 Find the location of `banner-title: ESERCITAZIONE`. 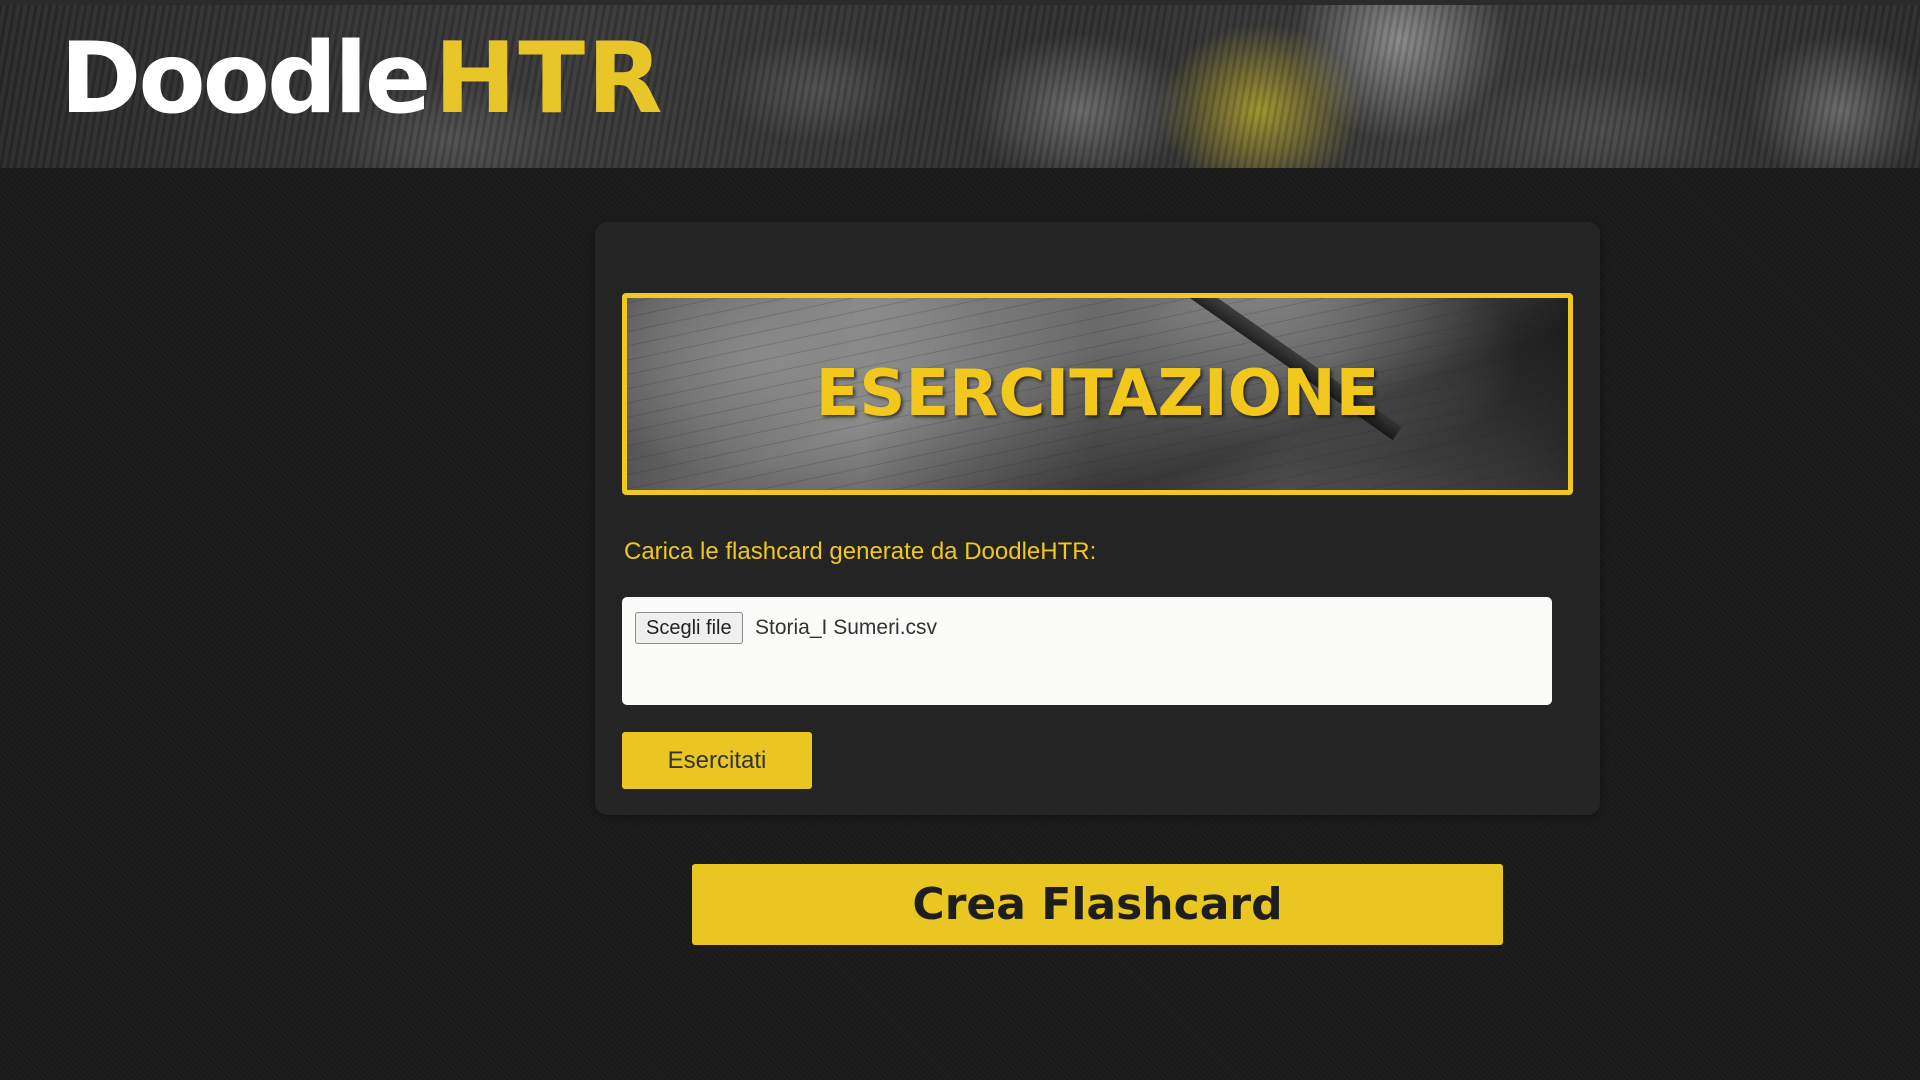

banner-title: ESERCITAZIONE is located at coordinates (1097, 394).